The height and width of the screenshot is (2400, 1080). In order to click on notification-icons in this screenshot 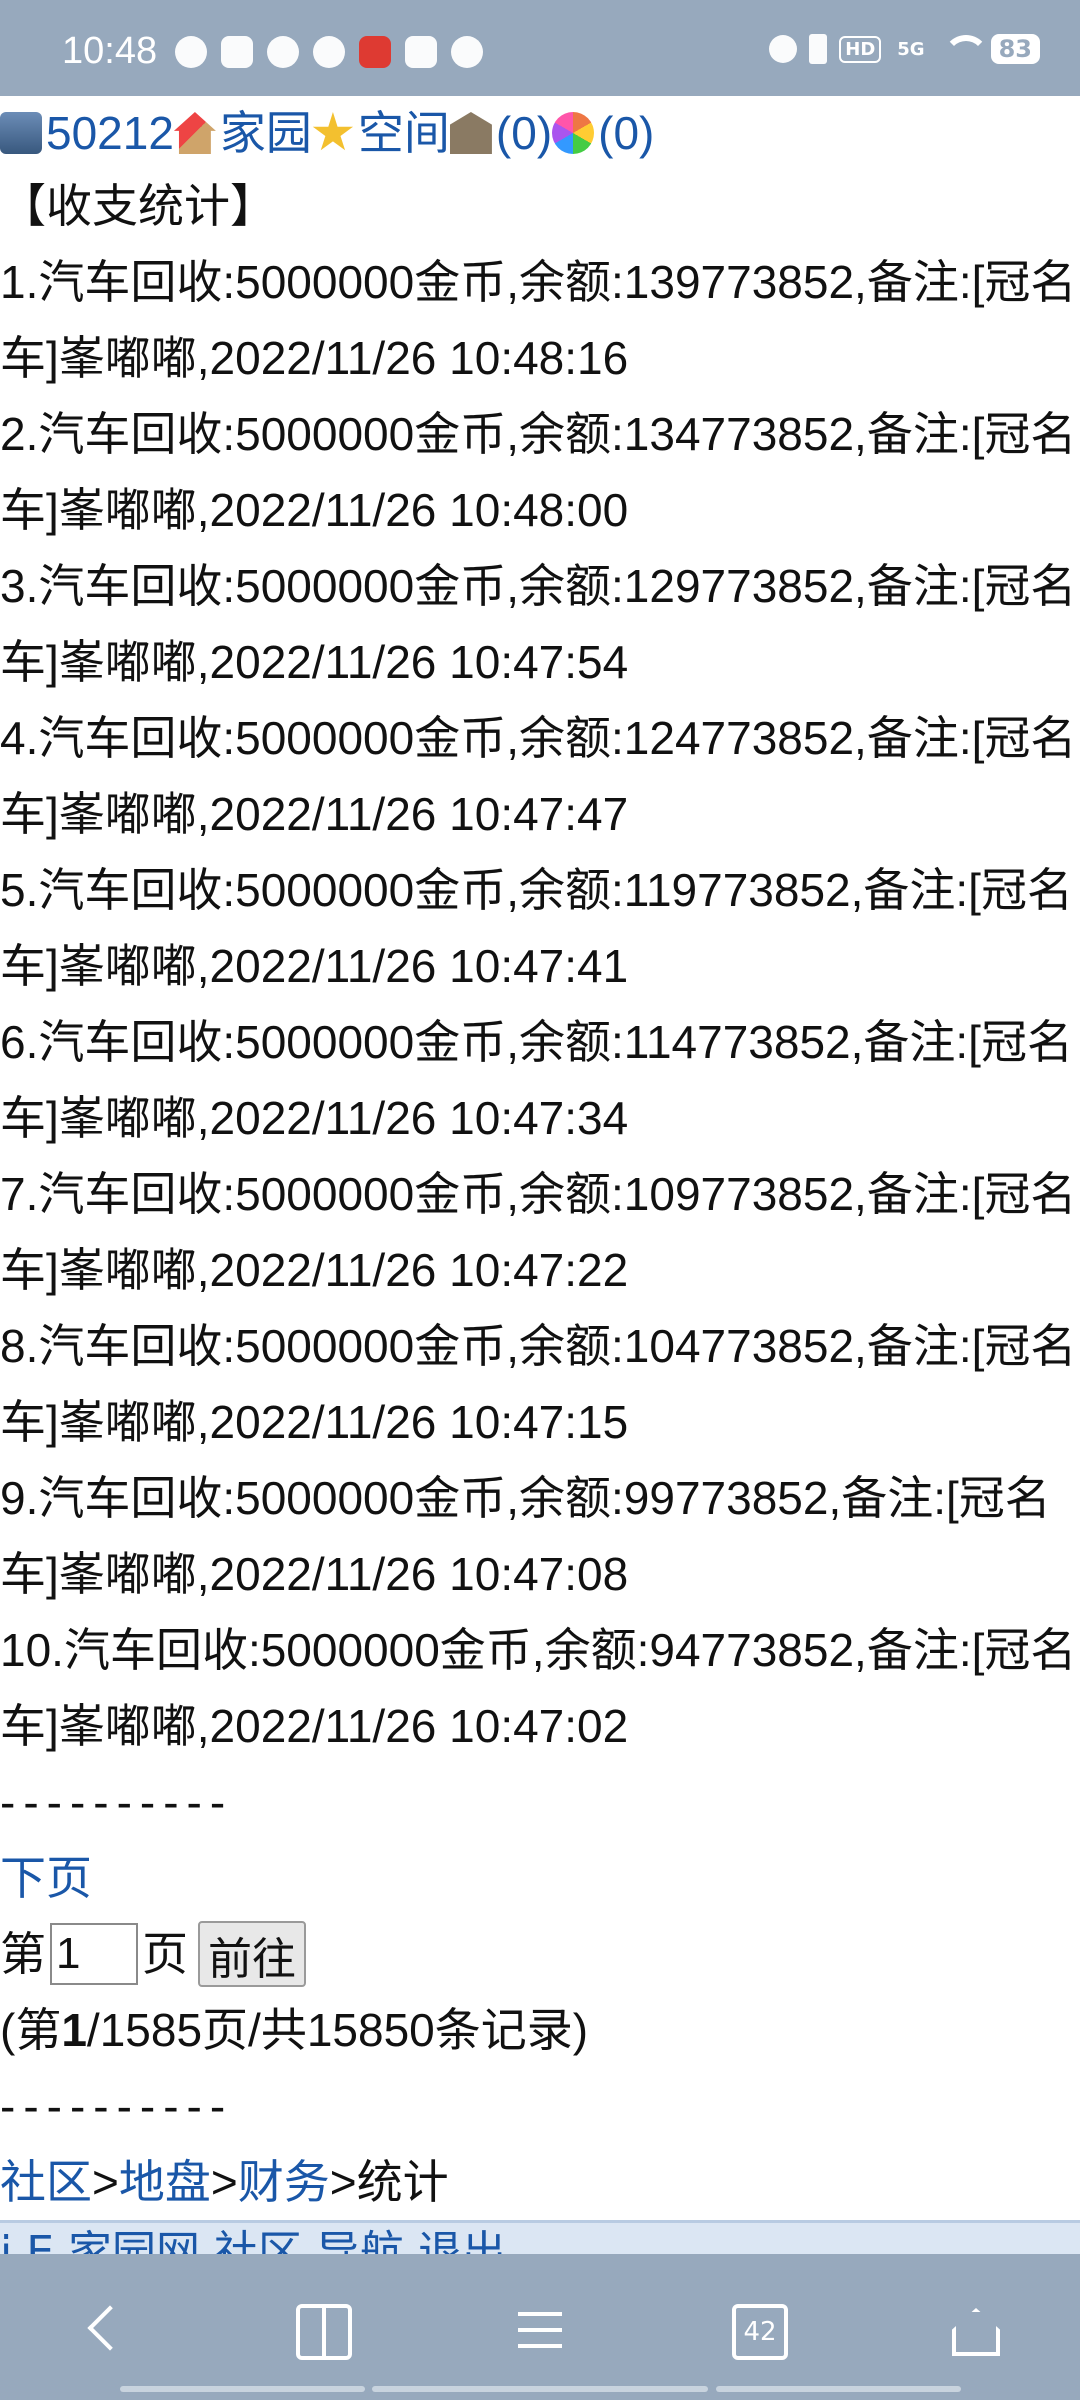, I will do `click(329, 52)`.